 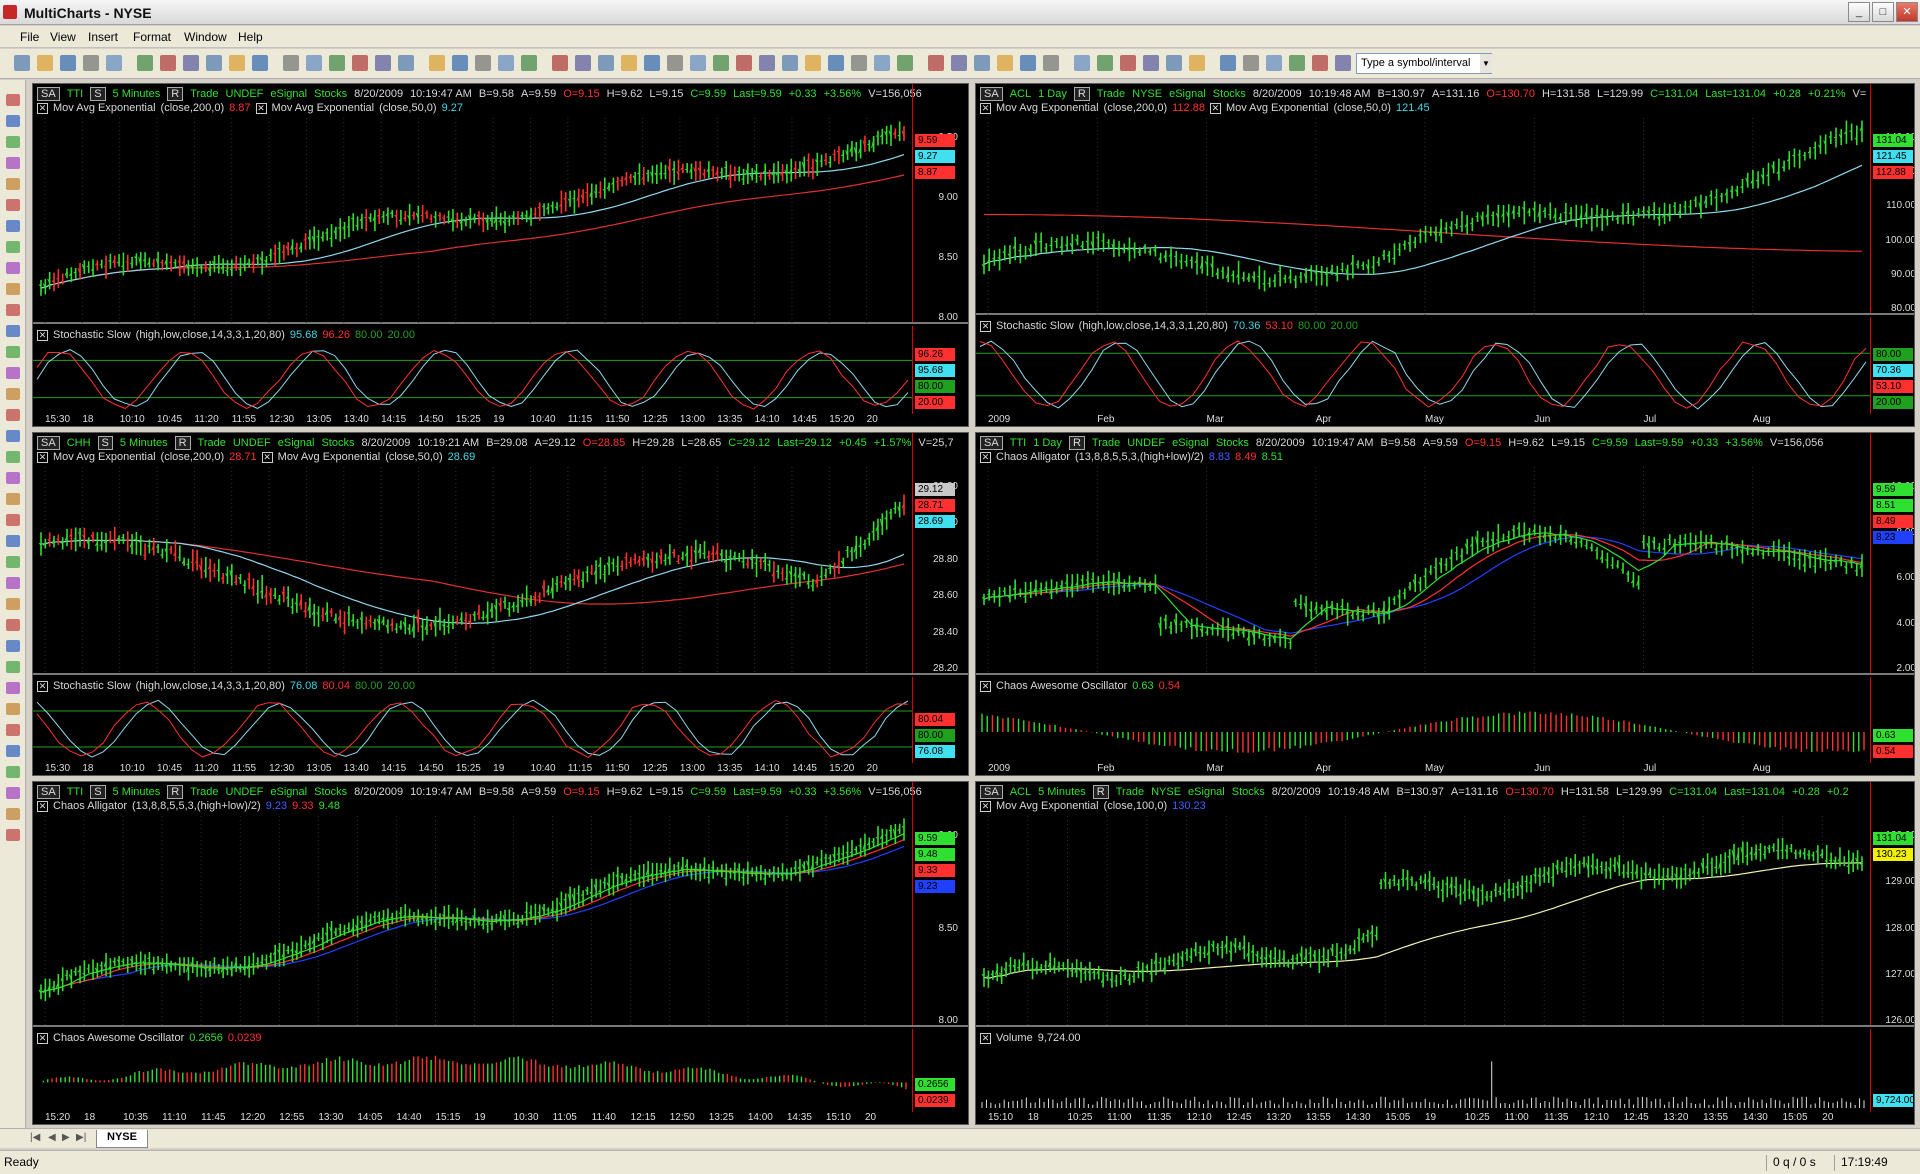 What do you see at coordinates (35, 1137) in the screenshot?
I see `first-tab-icon: |◀` at bounding box center [35, 1137].